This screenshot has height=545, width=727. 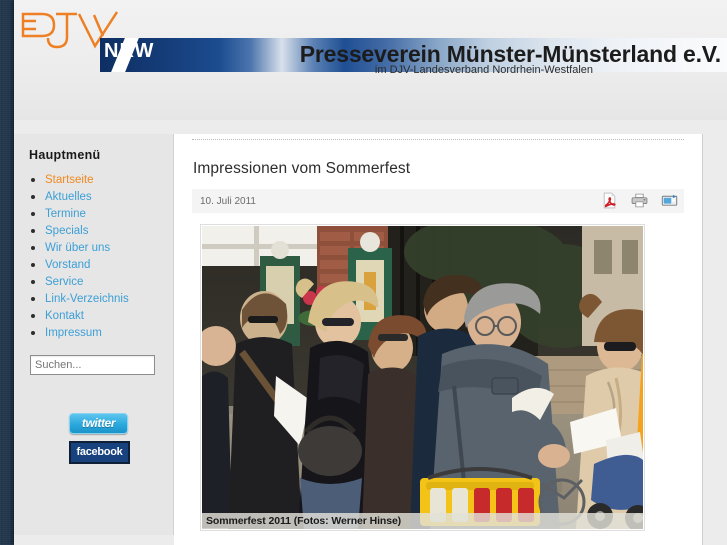 What do you see at coordinates (64, 316) in the screenshot?
I see `sidebar-item-label: Kontakt` at bounding box center [64, 316].